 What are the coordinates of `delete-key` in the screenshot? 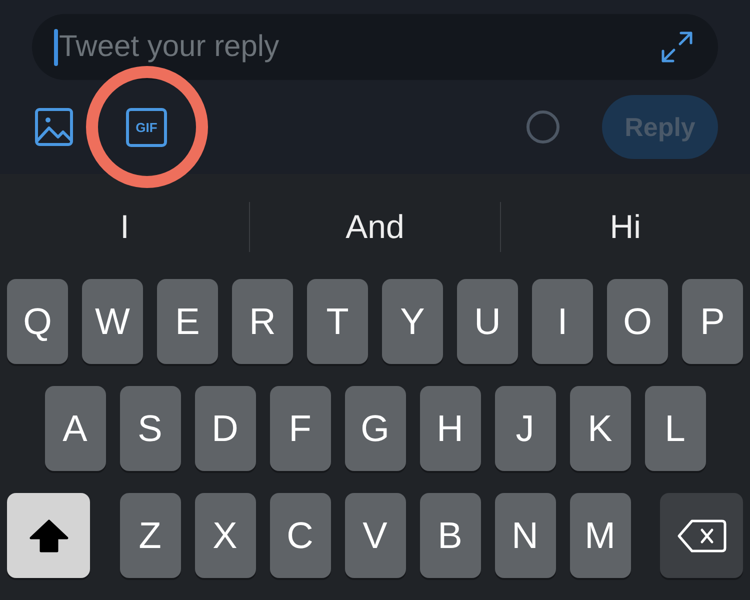 It's located at (701, 535).